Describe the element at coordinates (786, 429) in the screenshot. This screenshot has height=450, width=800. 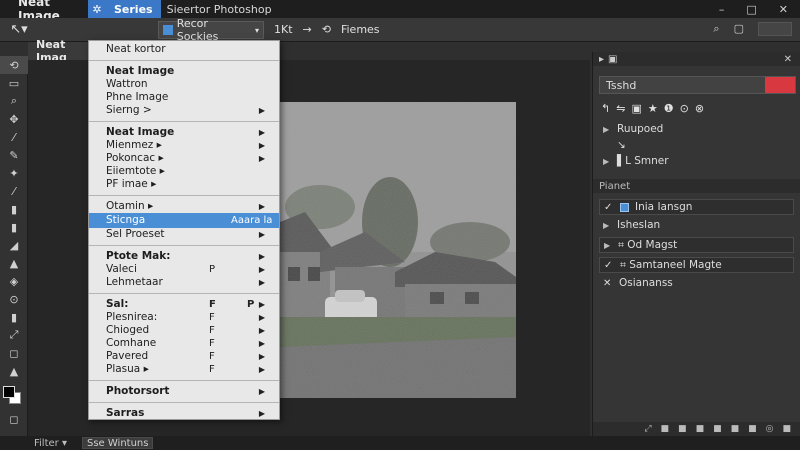
I see `trash-icon: ■` at that location.